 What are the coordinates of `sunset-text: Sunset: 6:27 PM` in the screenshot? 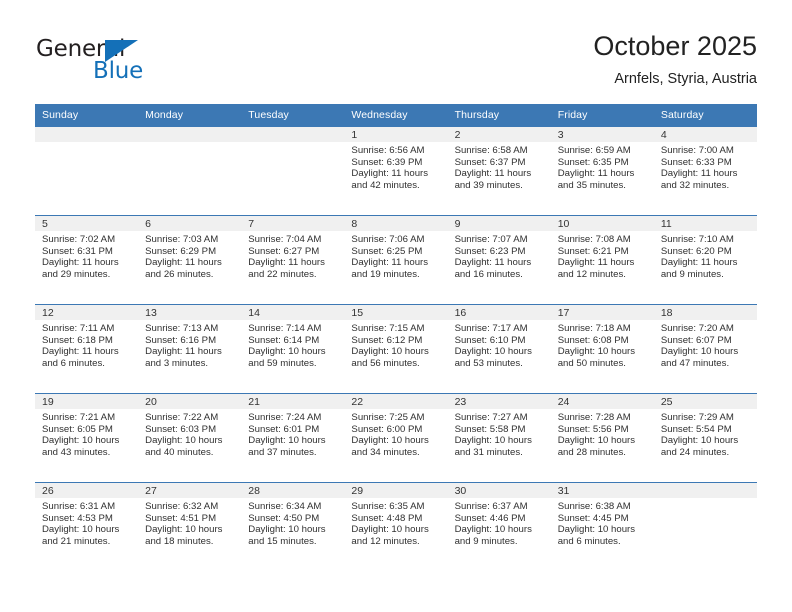 It's located at (284, 251).